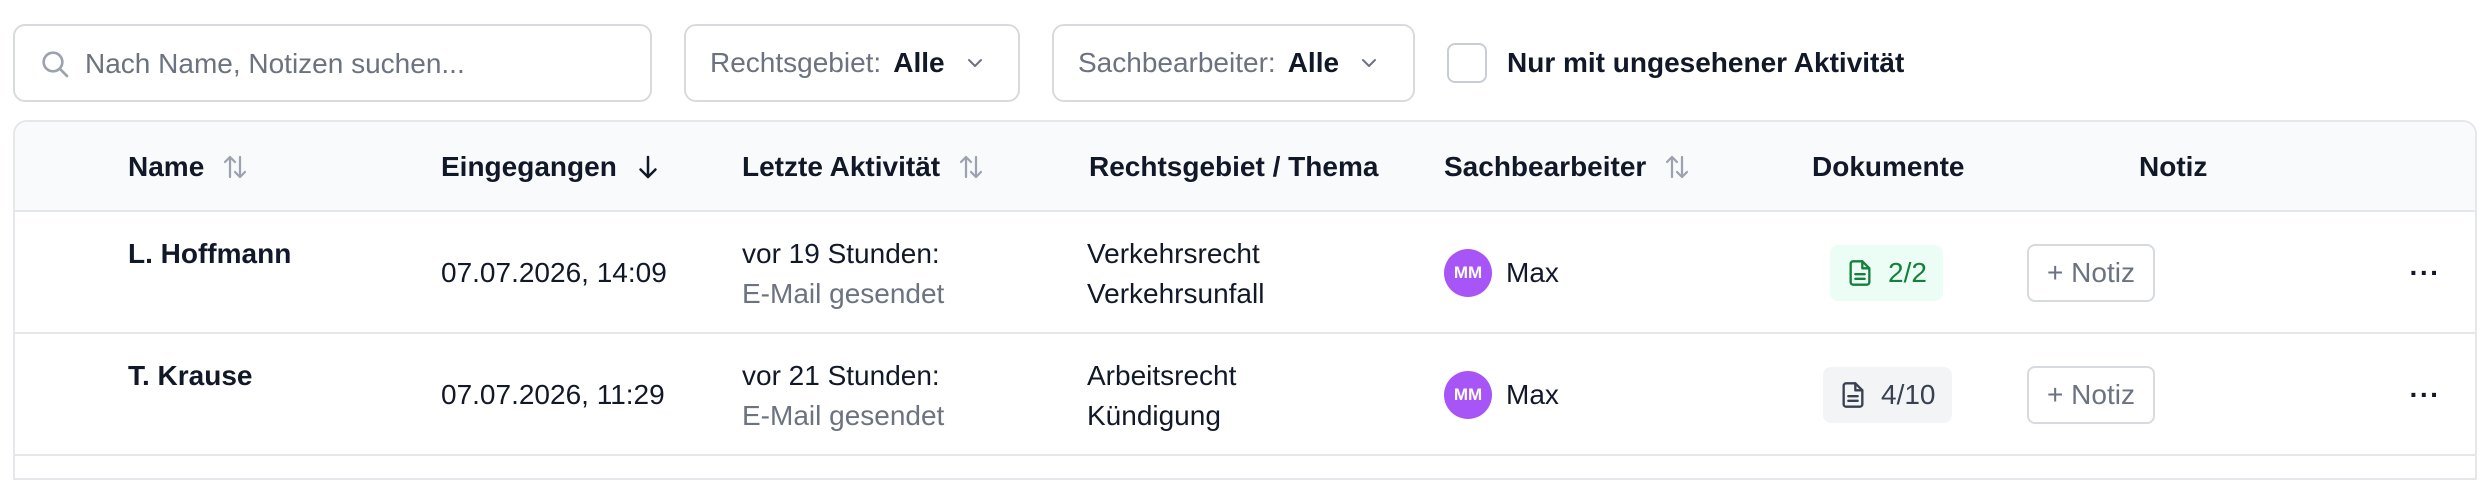 The height and width of the screenshot is (480, 2490). Describe the element at coordinates (529, 166) in the screenshot. I see `column-header-received-label: Eingegangen` at that location.